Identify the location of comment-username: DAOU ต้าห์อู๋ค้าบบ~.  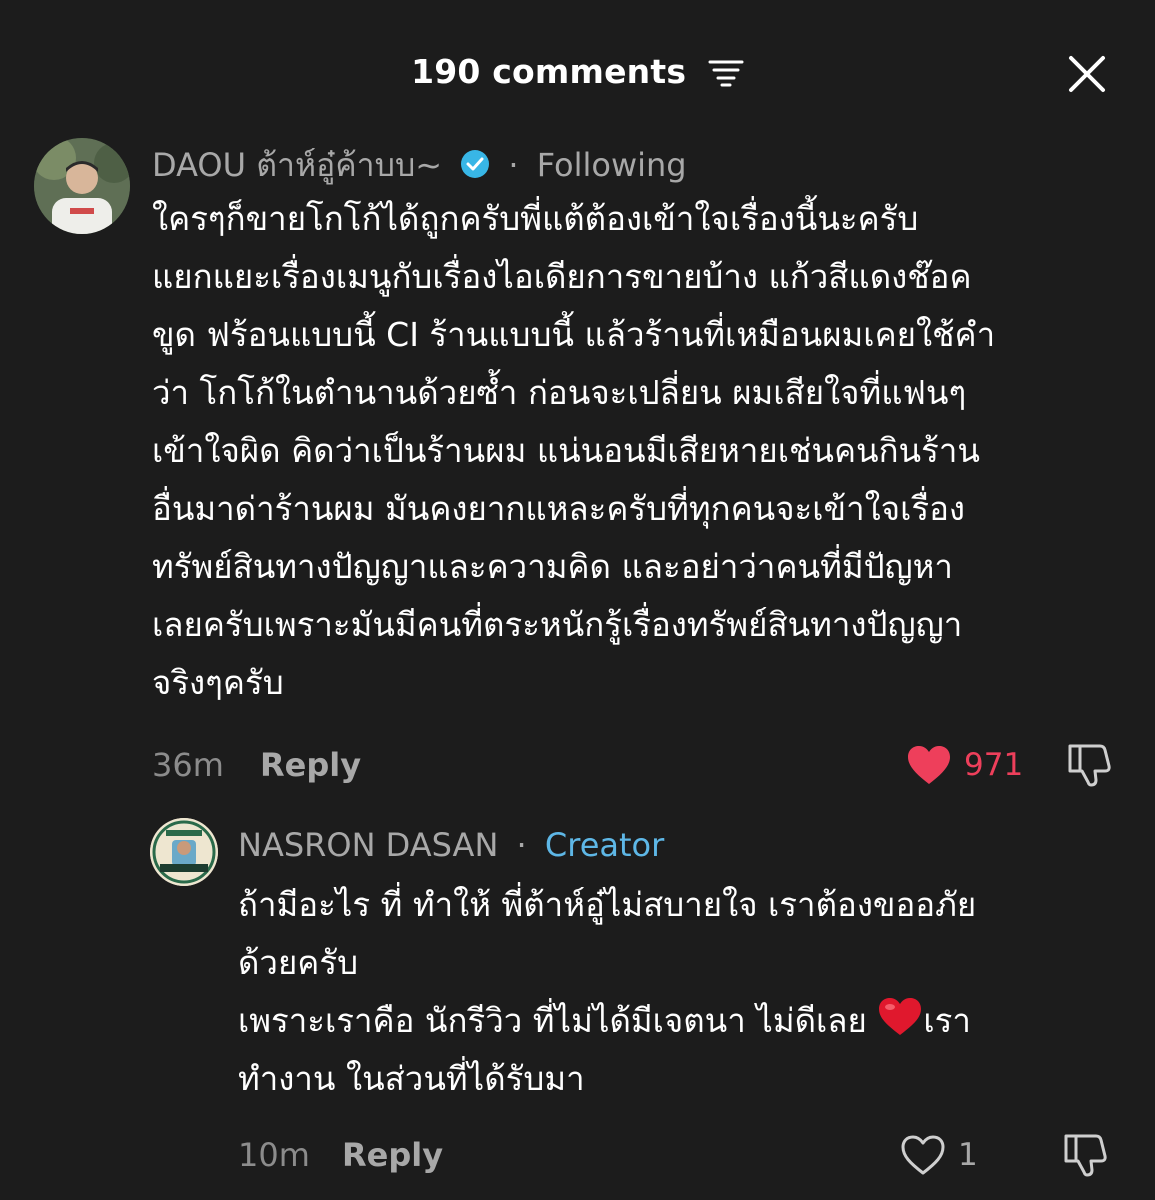
(297, 165).